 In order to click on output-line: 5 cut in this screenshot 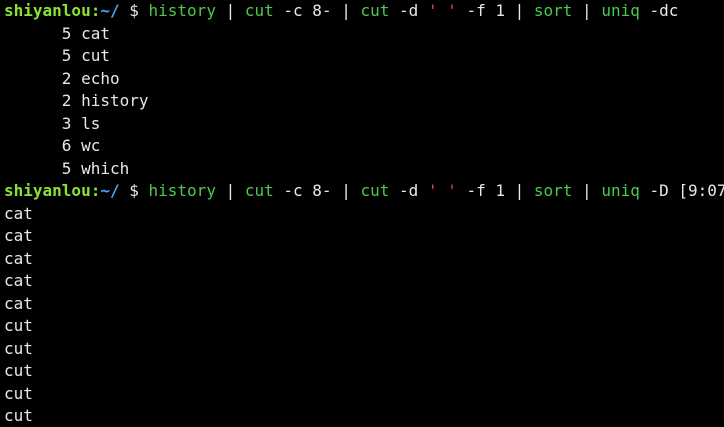, I will do `click(57, 55)`.